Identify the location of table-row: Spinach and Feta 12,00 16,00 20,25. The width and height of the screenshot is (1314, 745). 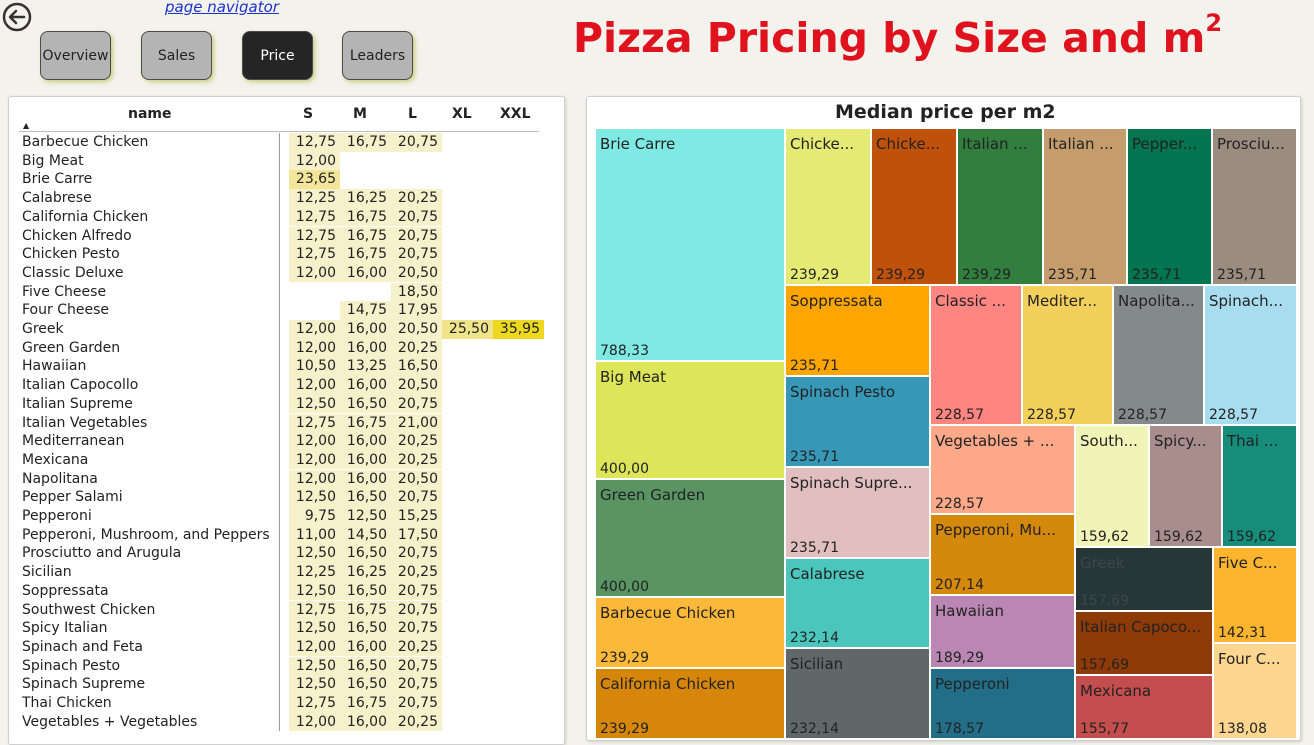
(279, 647).